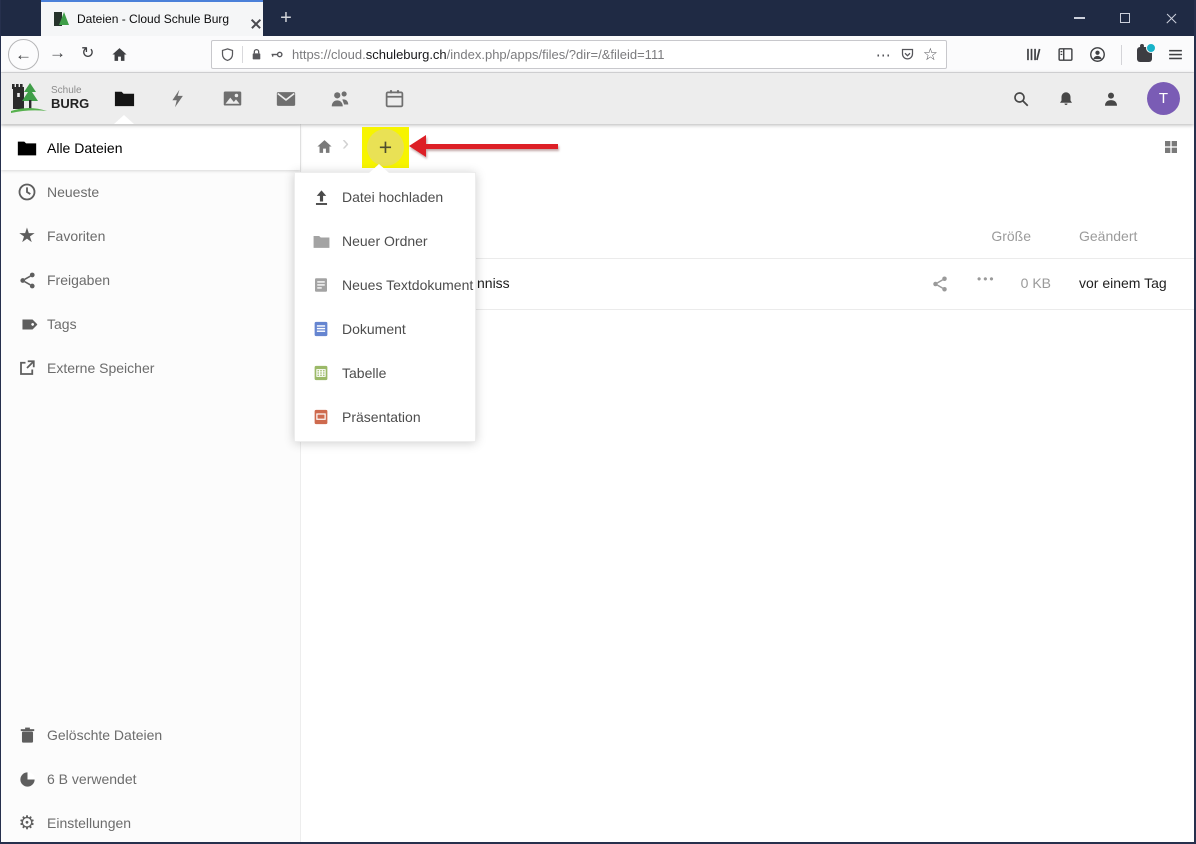  Describe the element at coordinates (256, 54) in the screenshot. I see `lock-icon` at that location.